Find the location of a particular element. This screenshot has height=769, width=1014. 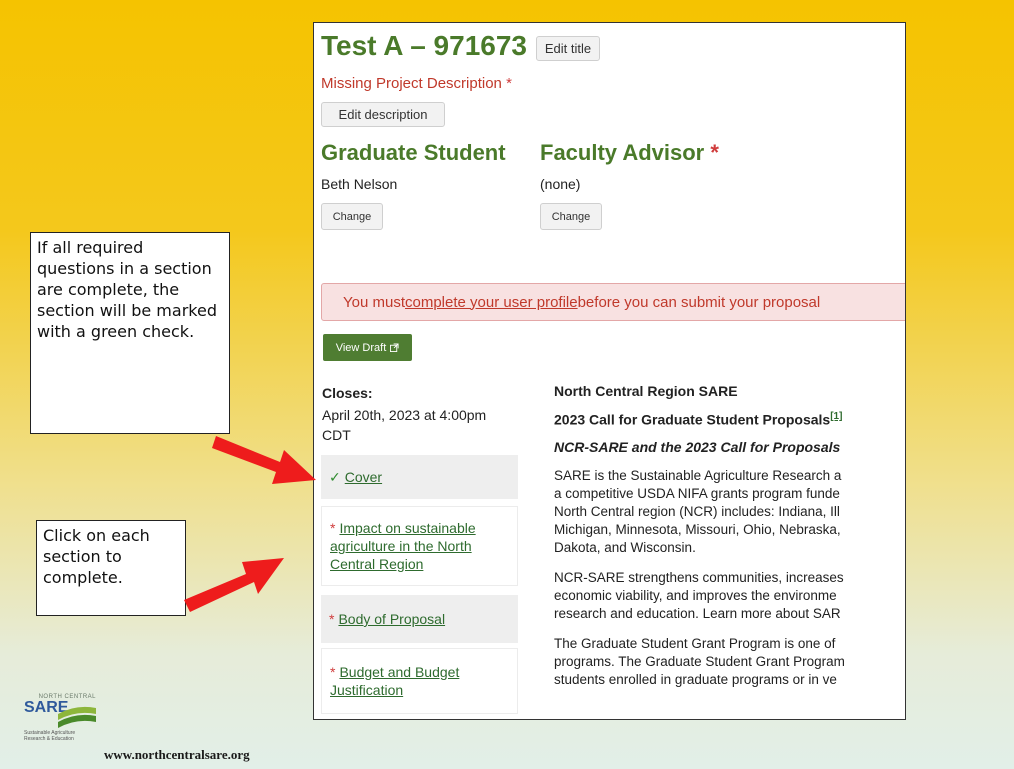

logo-tagline-line: Research & Education is located at coordinates (49, 739).